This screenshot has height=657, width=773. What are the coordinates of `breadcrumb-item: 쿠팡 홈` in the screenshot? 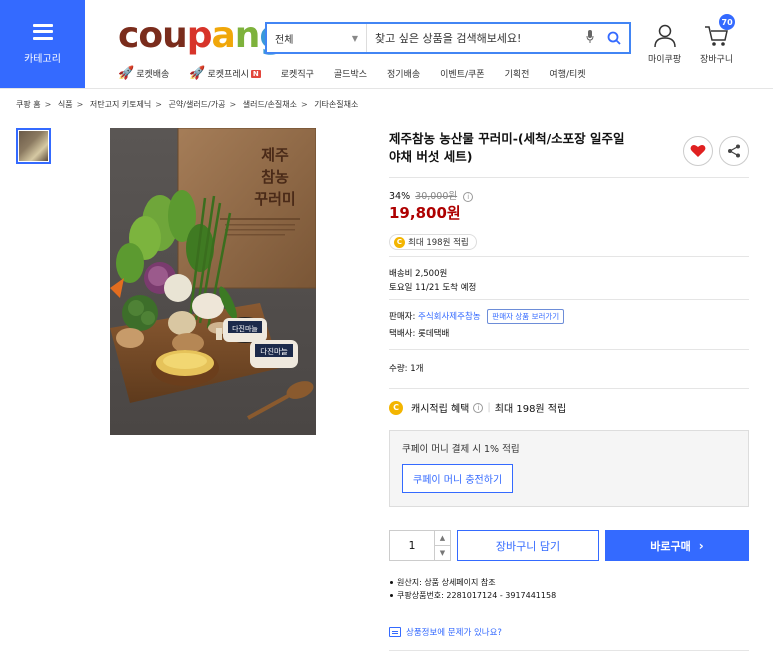 It's located at (28, 104).